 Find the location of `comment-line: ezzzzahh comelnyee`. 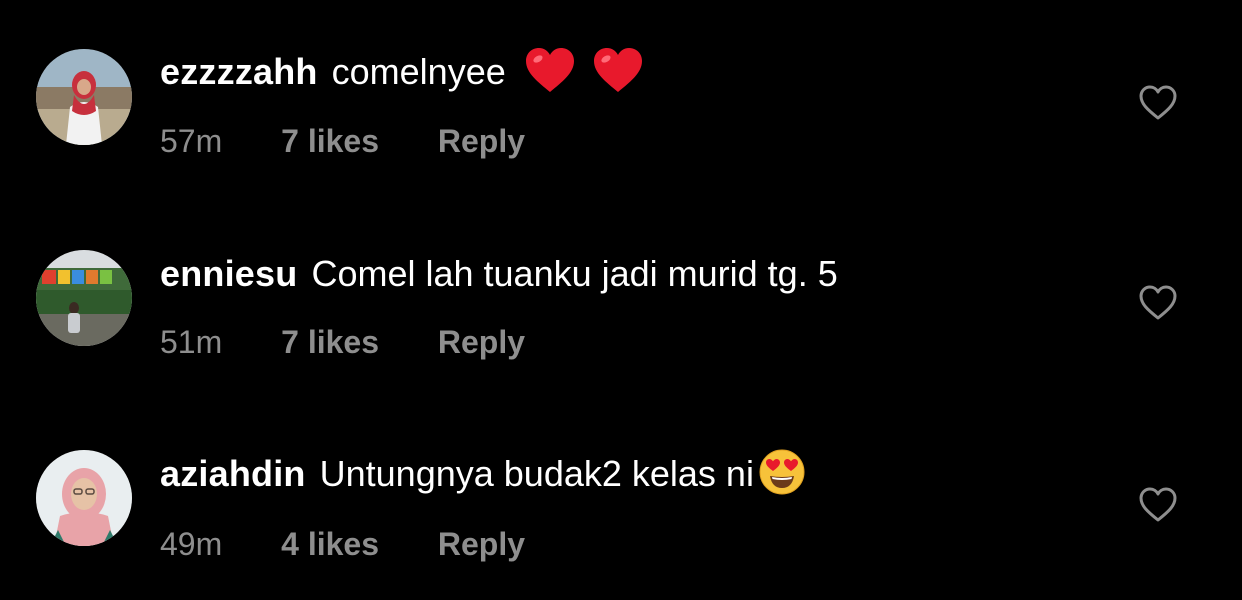

comment-line: ezzzzahh comelnyee is located at coordinates (402, 73).